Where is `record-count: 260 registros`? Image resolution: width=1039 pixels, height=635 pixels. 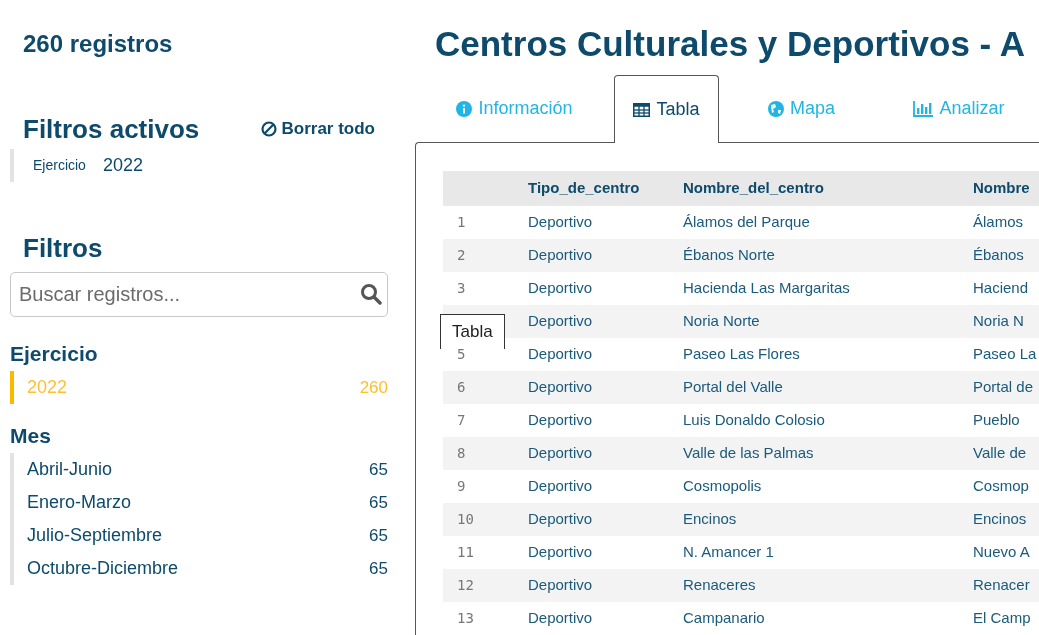 record-count: 260 registros is located at coordinates (98, 44).